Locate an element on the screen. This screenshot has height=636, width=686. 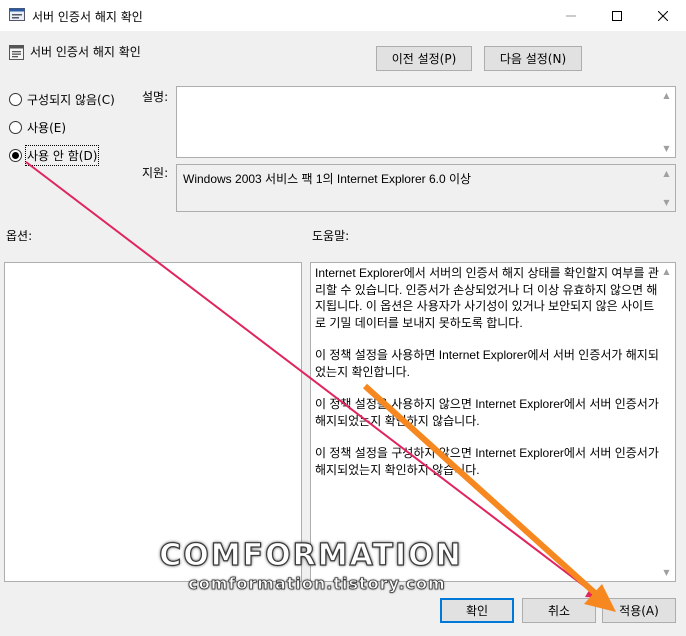
minimize-button is located at coordinates (571, 15).